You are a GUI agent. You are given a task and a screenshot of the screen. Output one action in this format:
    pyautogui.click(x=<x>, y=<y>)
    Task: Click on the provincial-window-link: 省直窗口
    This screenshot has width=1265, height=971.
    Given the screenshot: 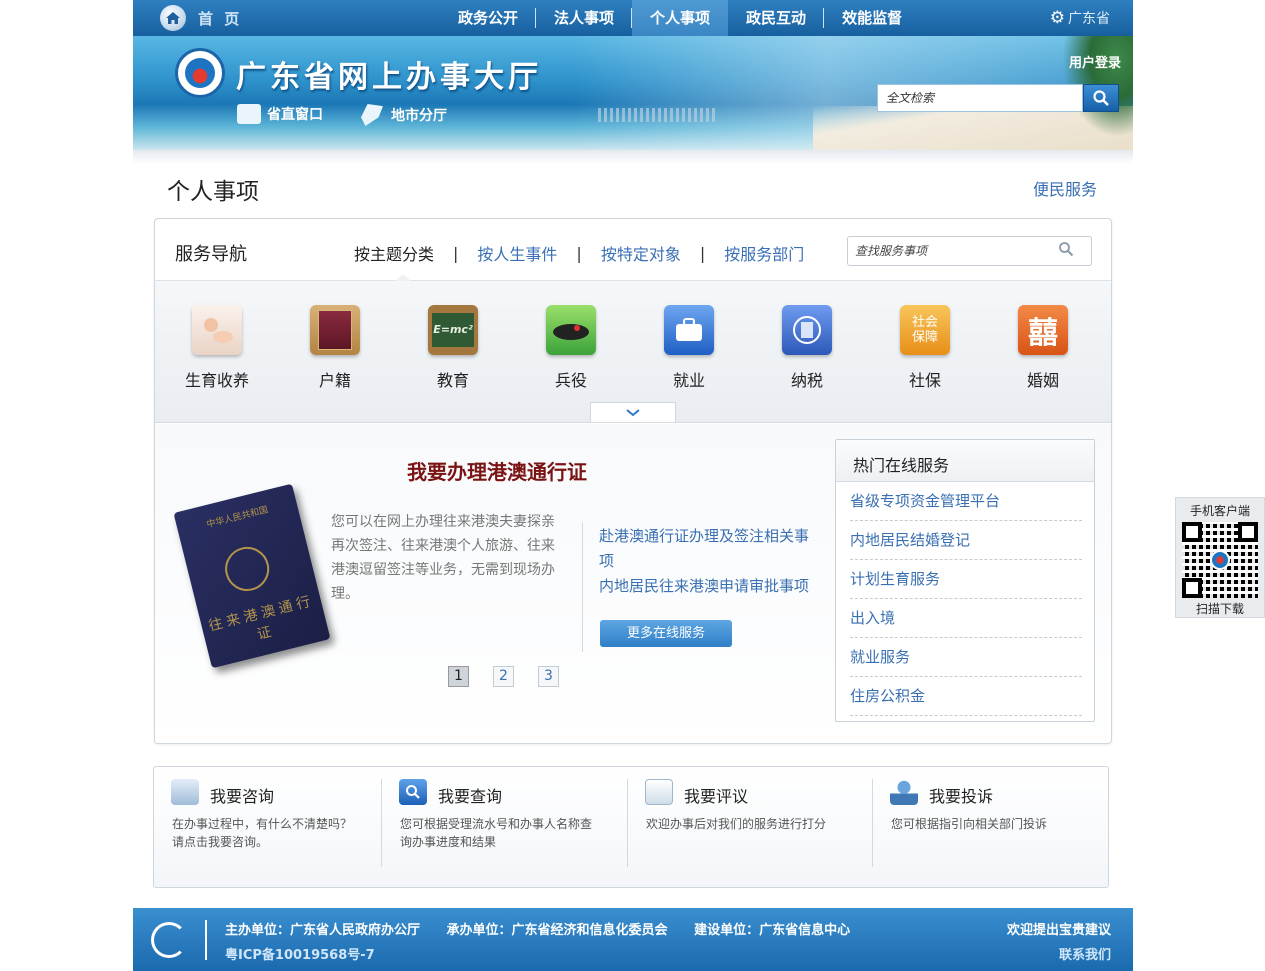 What is the action you would take?
    pyautogui.click(x=280, y=114)
    